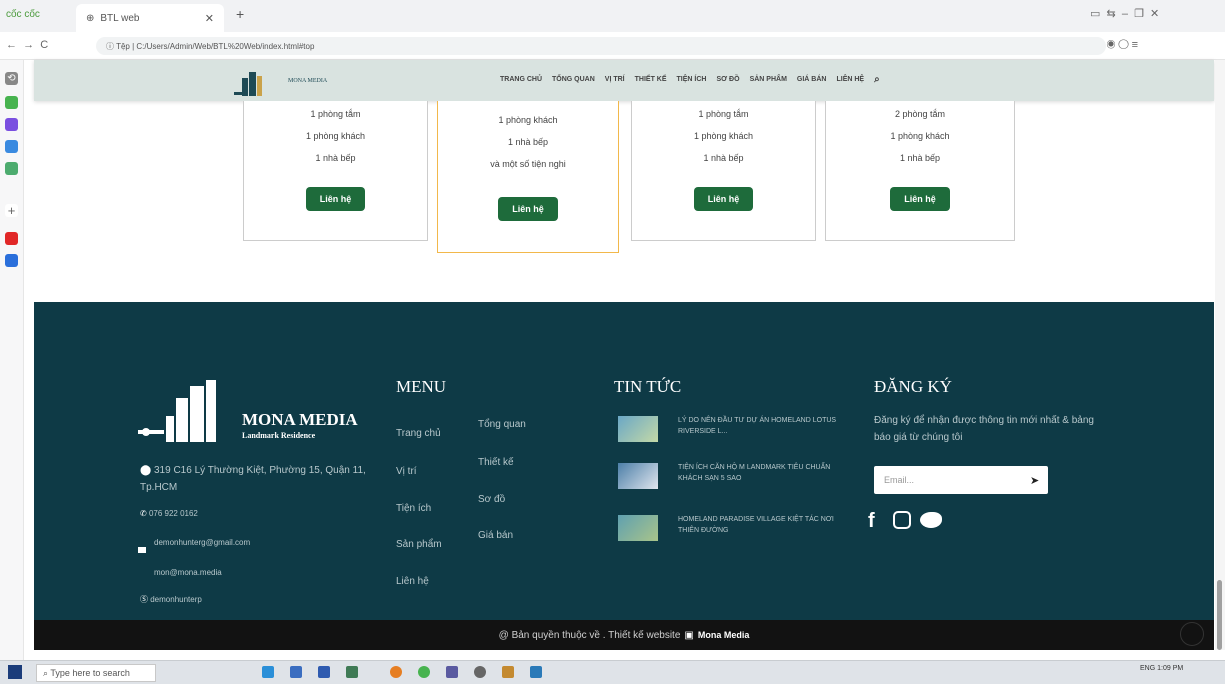 The height and width of the screenshot is (684, 1225). I want to click on facebook-social-icon: f, so click(871, 521).